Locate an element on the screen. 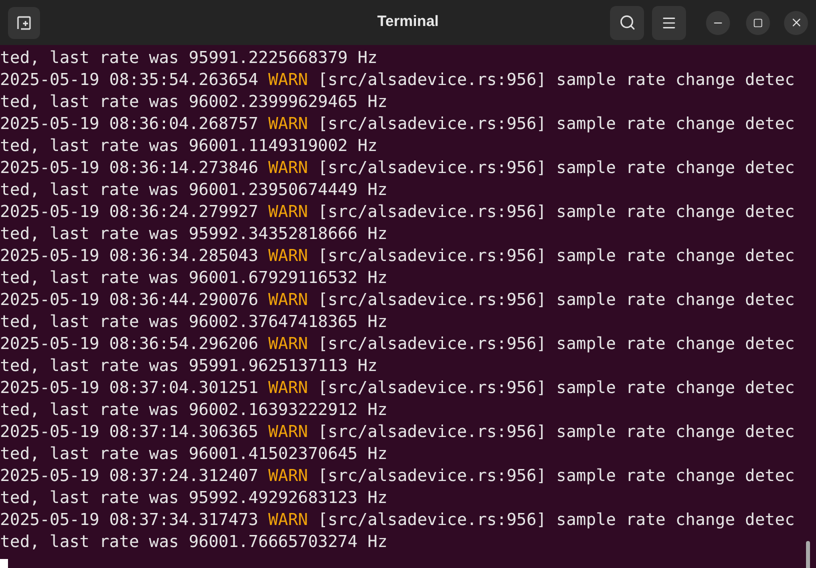  log-timestamp: 2025-05-19 08:37:14.306365 is located at coordinates (129, 432).